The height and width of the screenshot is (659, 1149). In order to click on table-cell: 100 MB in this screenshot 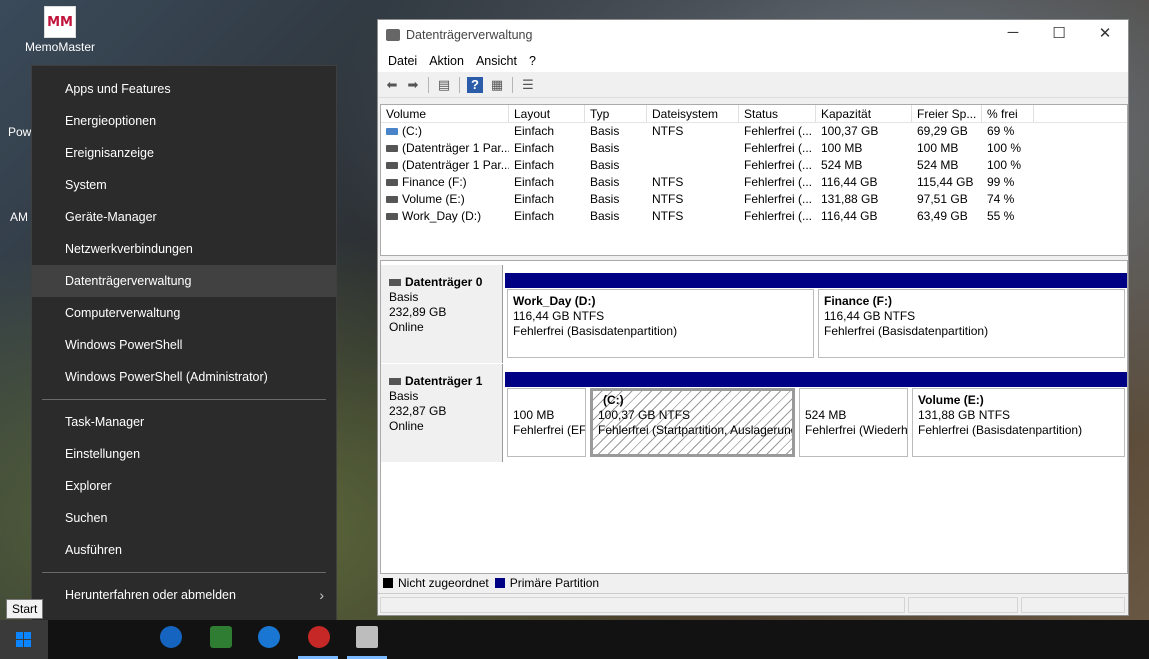, I will do `click(938, 148)`.